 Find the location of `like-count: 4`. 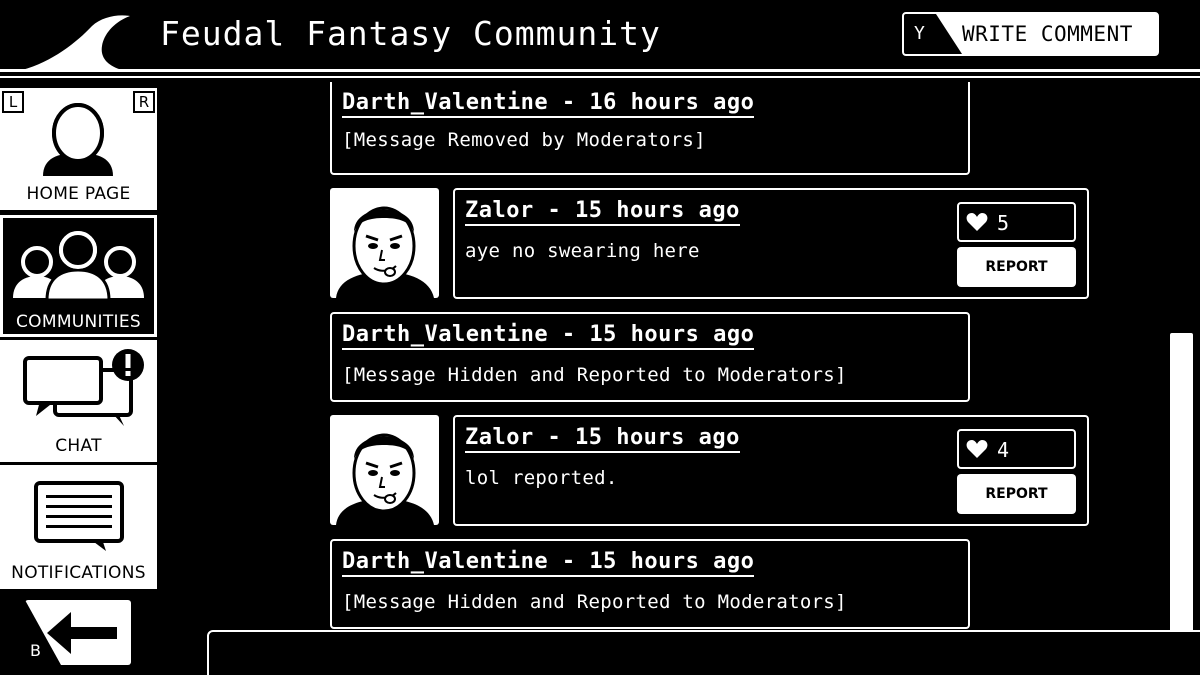

like-count: 4 is located at coordinates (1003, 450).